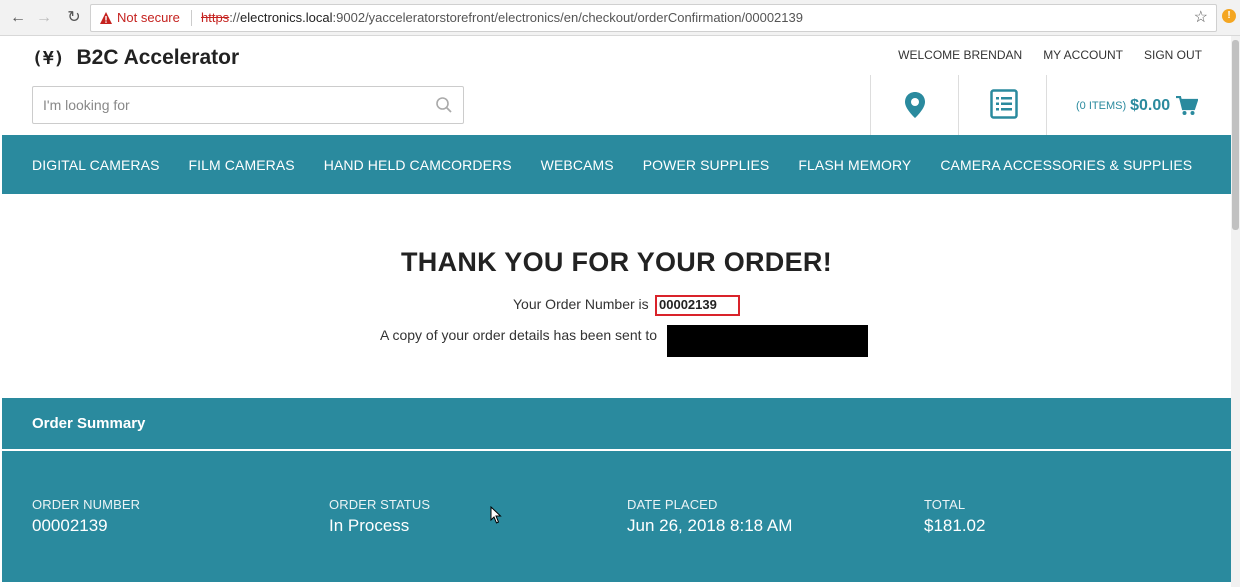  What do you see at coordinates (233, 105) in the screenshot?
I see `search-input` at bounding box center [233, 105].